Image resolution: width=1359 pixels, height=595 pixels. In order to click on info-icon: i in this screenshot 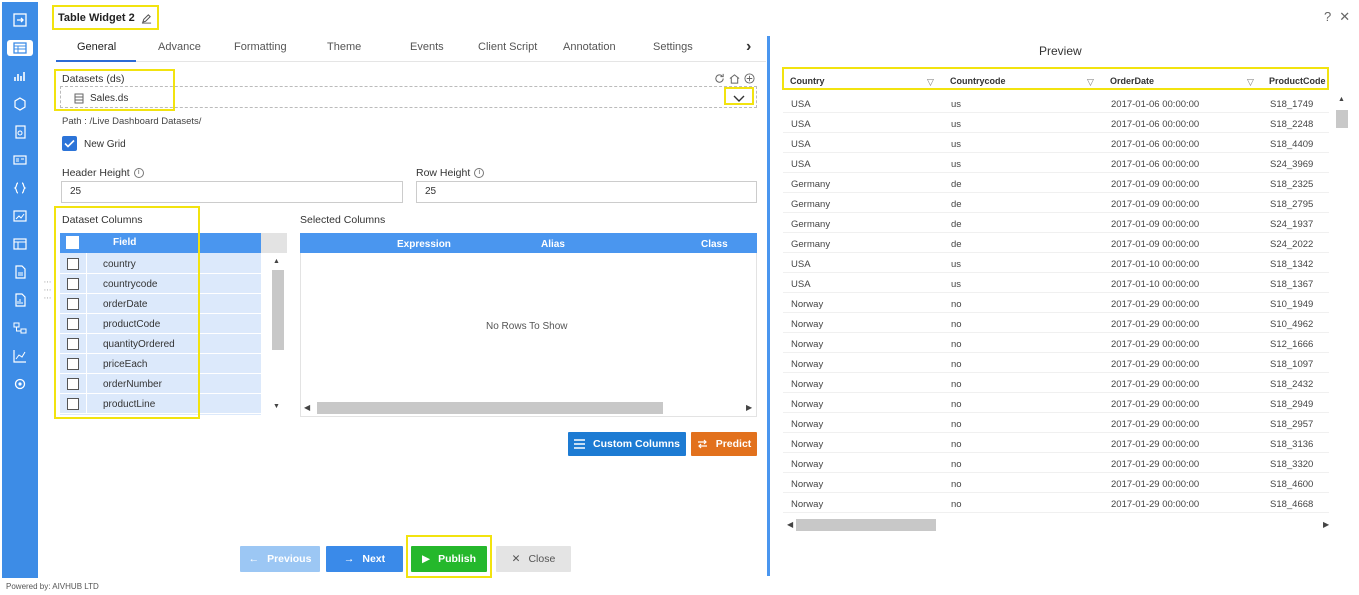, I will do `click(479, 173)`.